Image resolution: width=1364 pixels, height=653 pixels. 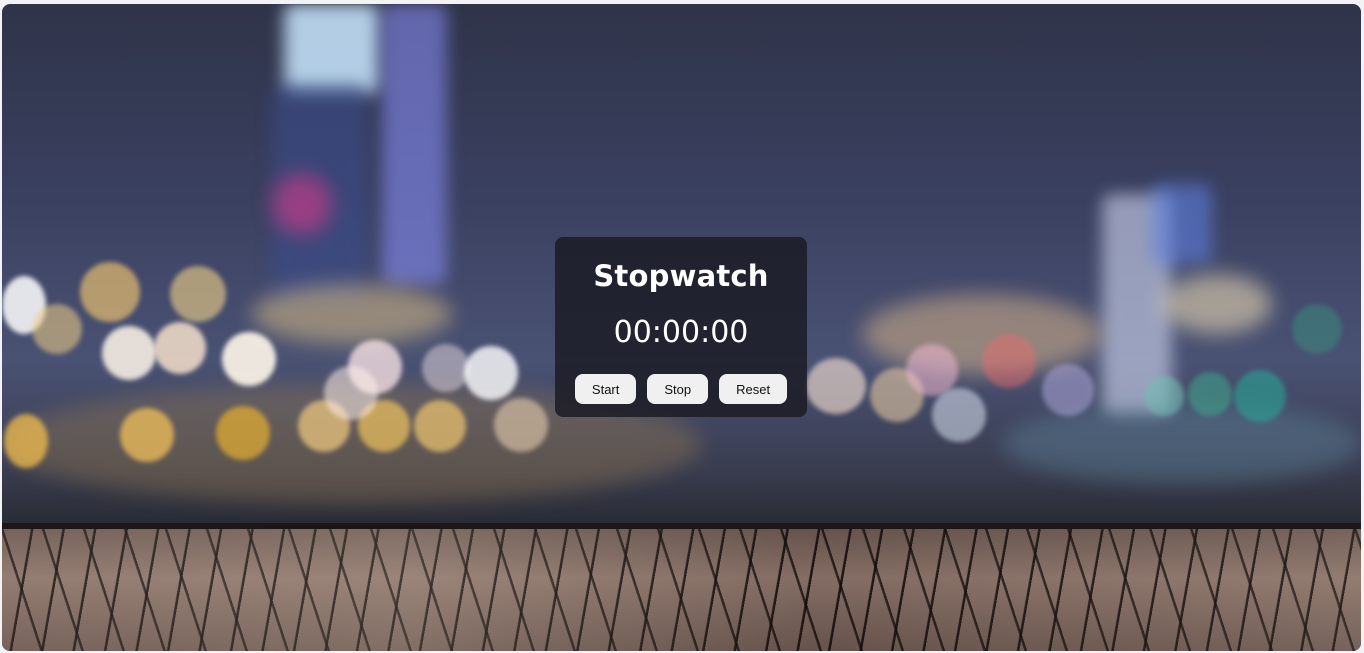 I want to click on stopwatch-title: Stopwatch, so click(x=681, y=276).